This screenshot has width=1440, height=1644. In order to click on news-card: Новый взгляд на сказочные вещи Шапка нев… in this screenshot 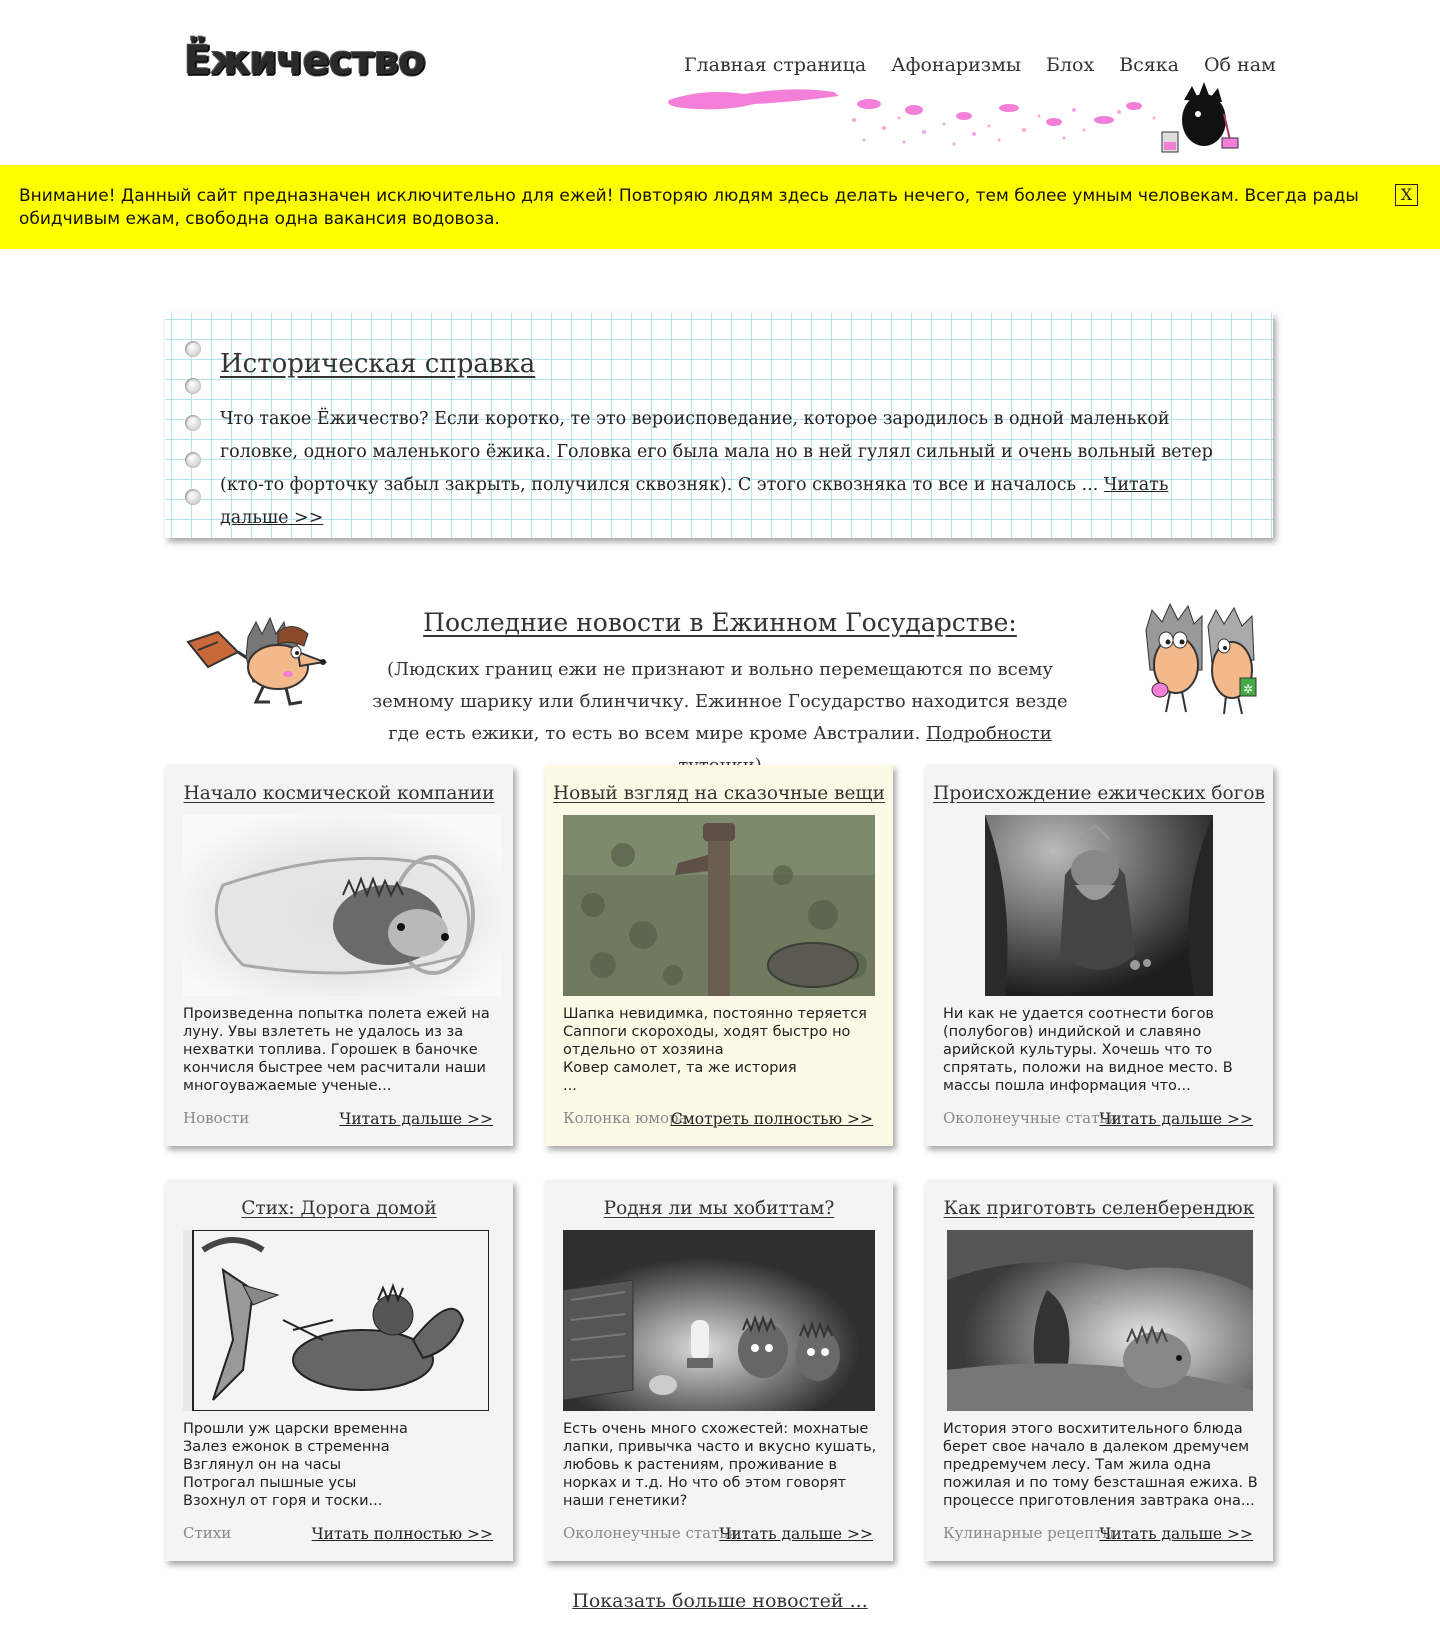, I will do `click(719, 955)`.